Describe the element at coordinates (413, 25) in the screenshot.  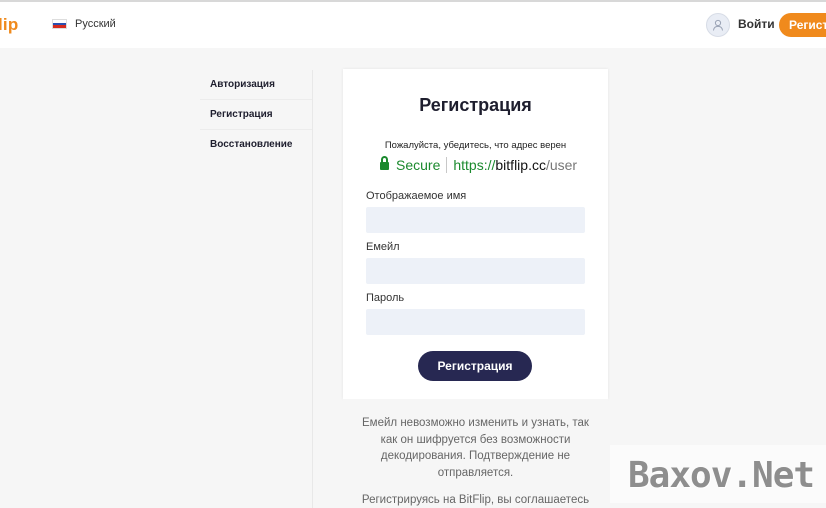
I see `top-bar: lip Русский Войти Регистрация` at that location.